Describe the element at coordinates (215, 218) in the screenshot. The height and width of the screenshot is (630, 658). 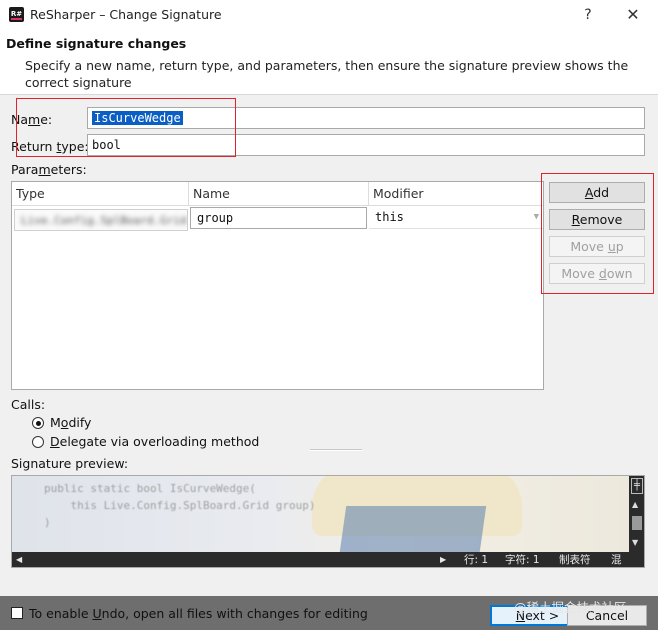
I see `param-name-value: group` at that location.